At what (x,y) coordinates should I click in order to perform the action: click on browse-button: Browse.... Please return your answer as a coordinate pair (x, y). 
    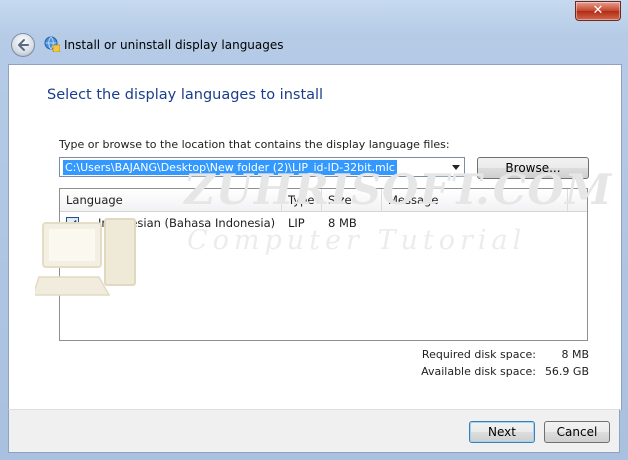
    Looking at the image, I should click on (533, 168).